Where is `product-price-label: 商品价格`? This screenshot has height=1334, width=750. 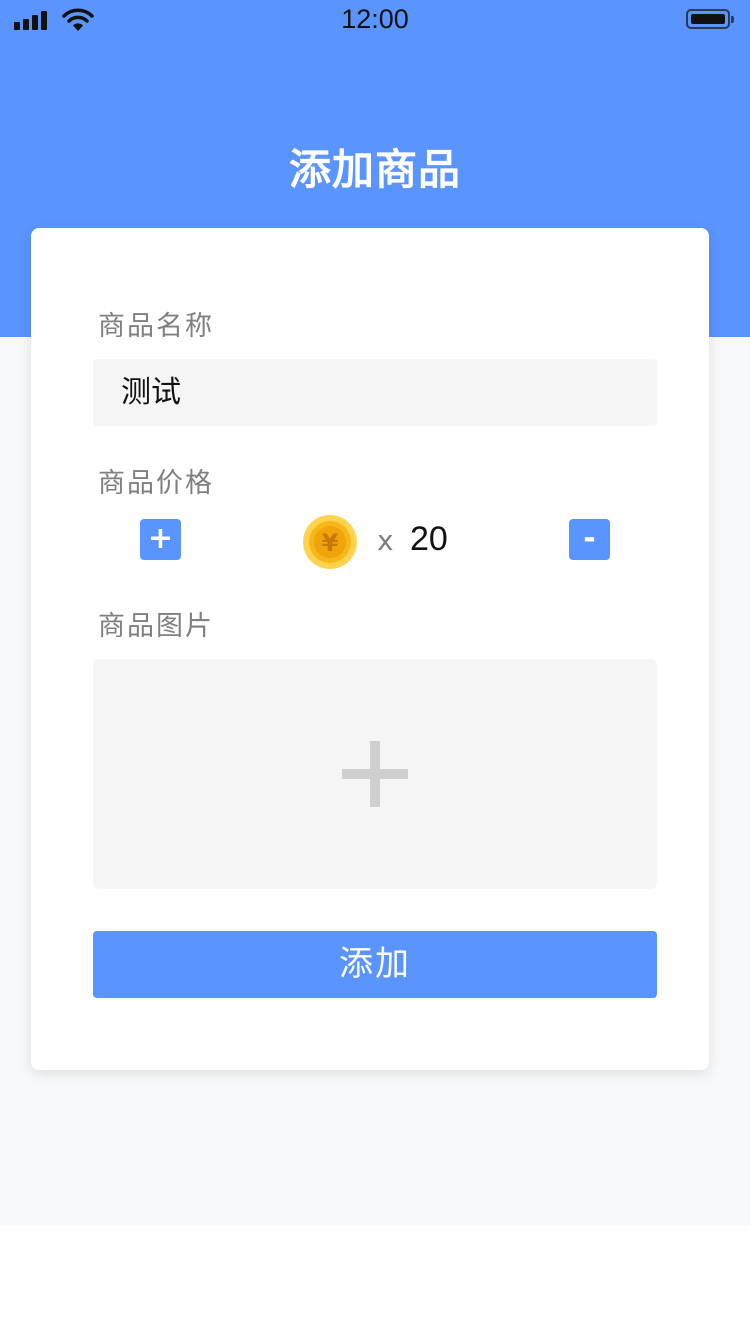 product-price-label: 商品价格 is located at coordinates (156, 483).